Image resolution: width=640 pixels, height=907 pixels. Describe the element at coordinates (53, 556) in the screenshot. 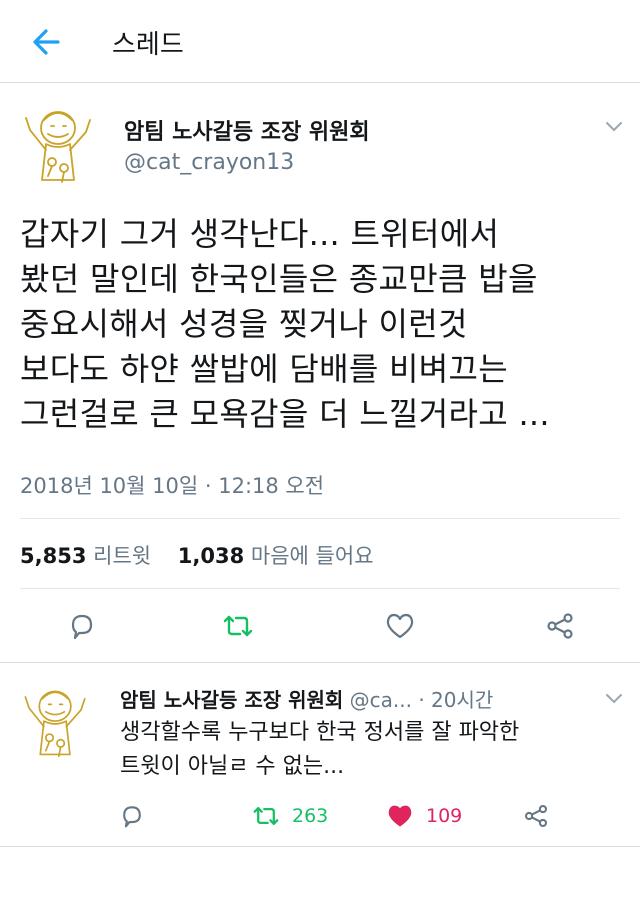

I see `retweets-count: 5,853` at that location.